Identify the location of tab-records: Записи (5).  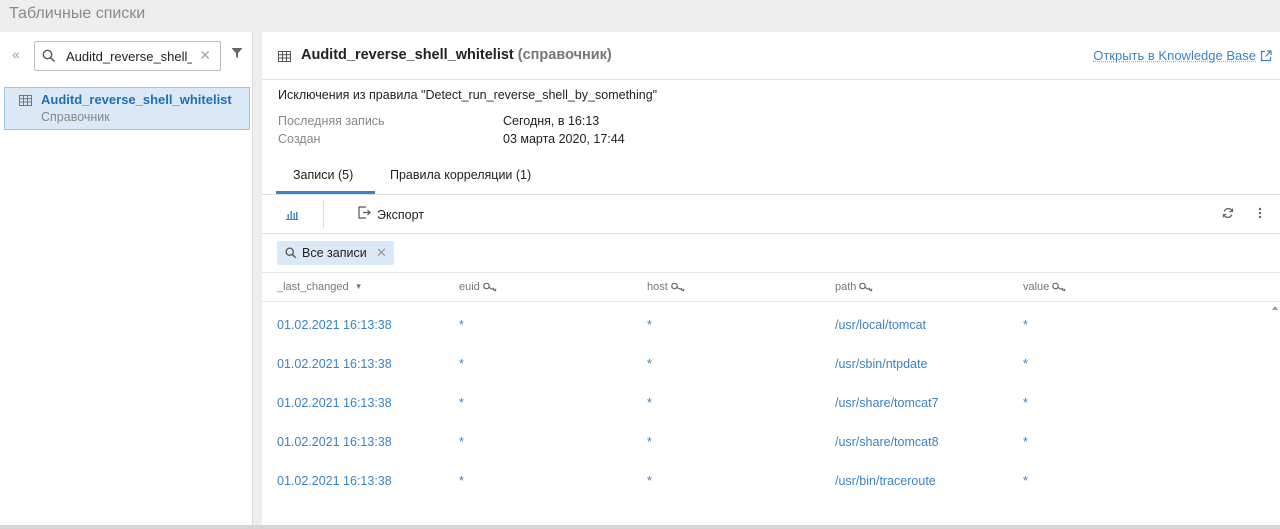
(323, 175).